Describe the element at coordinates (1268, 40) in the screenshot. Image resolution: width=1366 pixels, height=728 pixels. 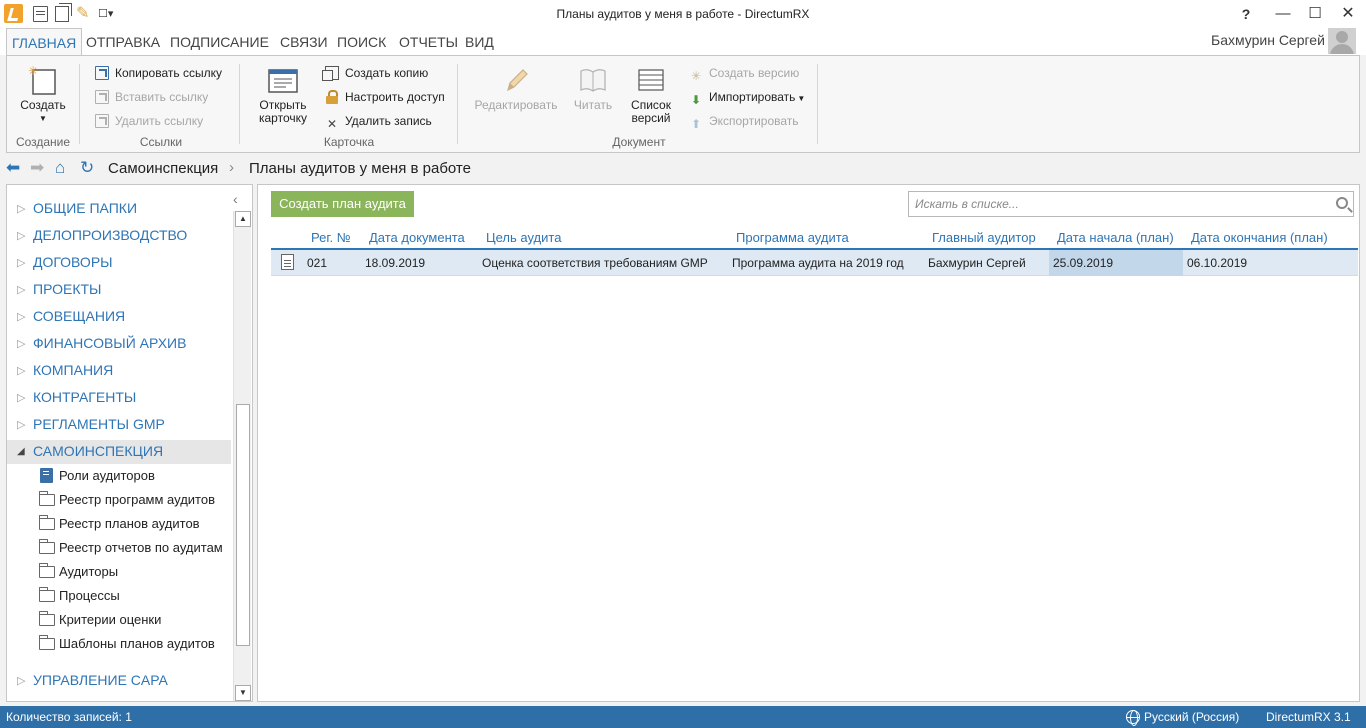
I see `user-name: Бахмурин Сергей` at that location.